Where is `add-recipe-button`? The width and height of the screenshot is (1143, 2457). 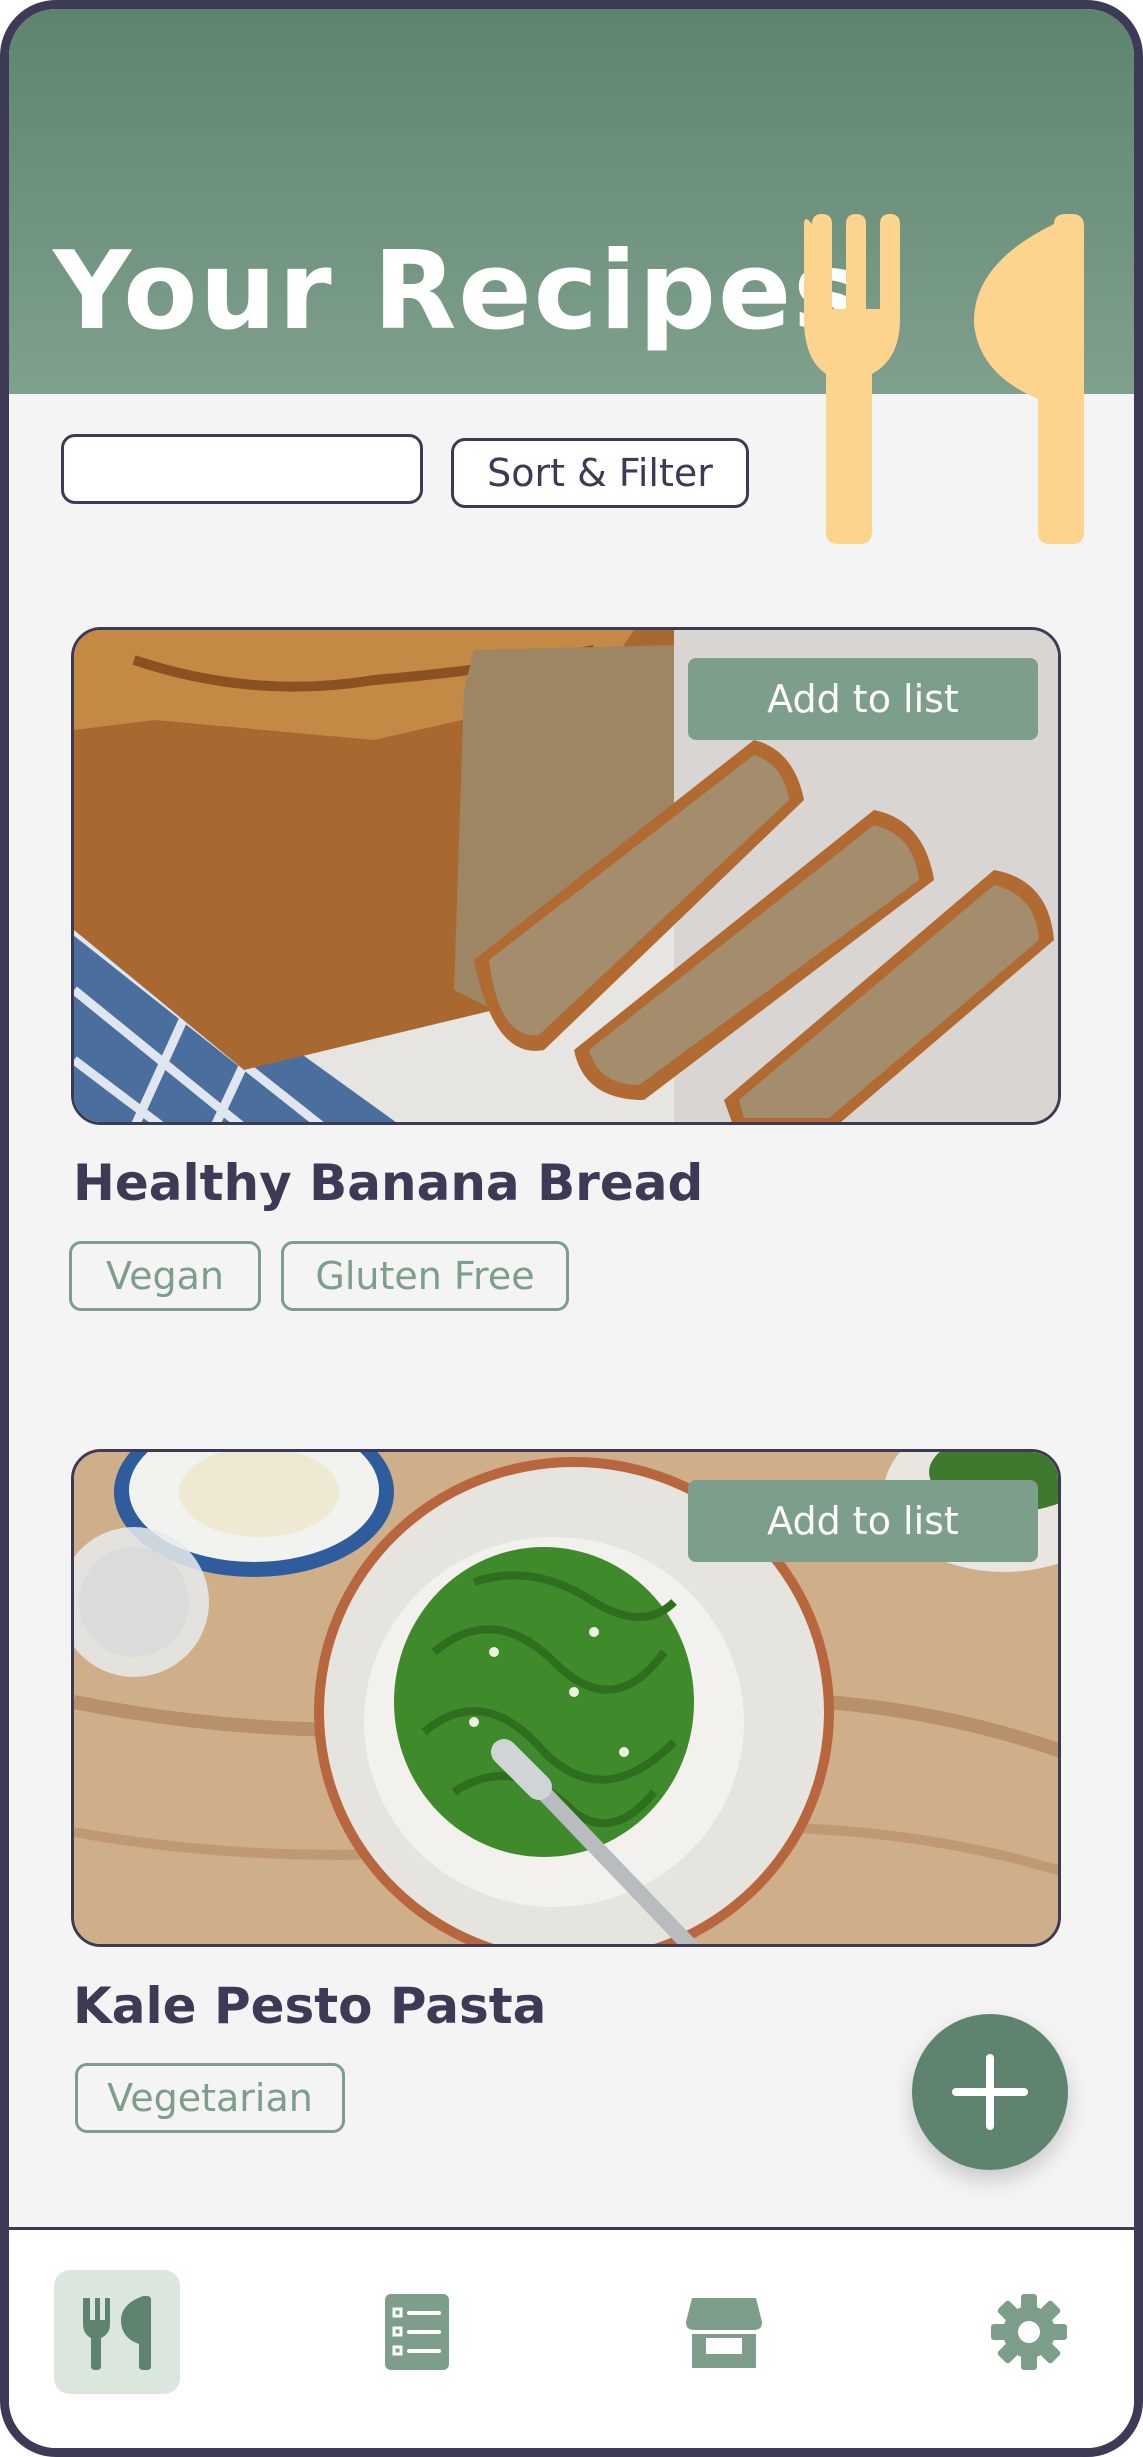 add-recipe-button is located at coordinates (990, 2092).